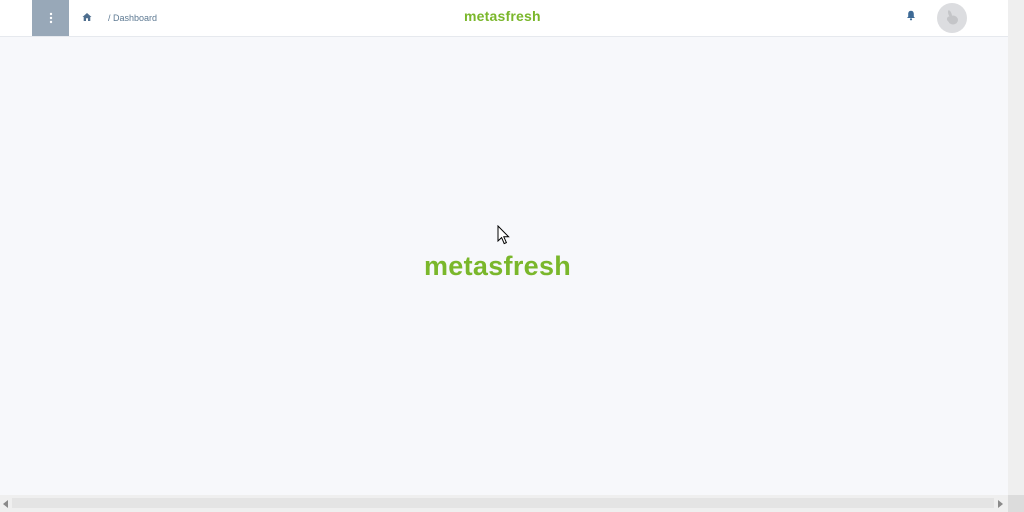  I want to click on user-avatar, so click(952, 18).